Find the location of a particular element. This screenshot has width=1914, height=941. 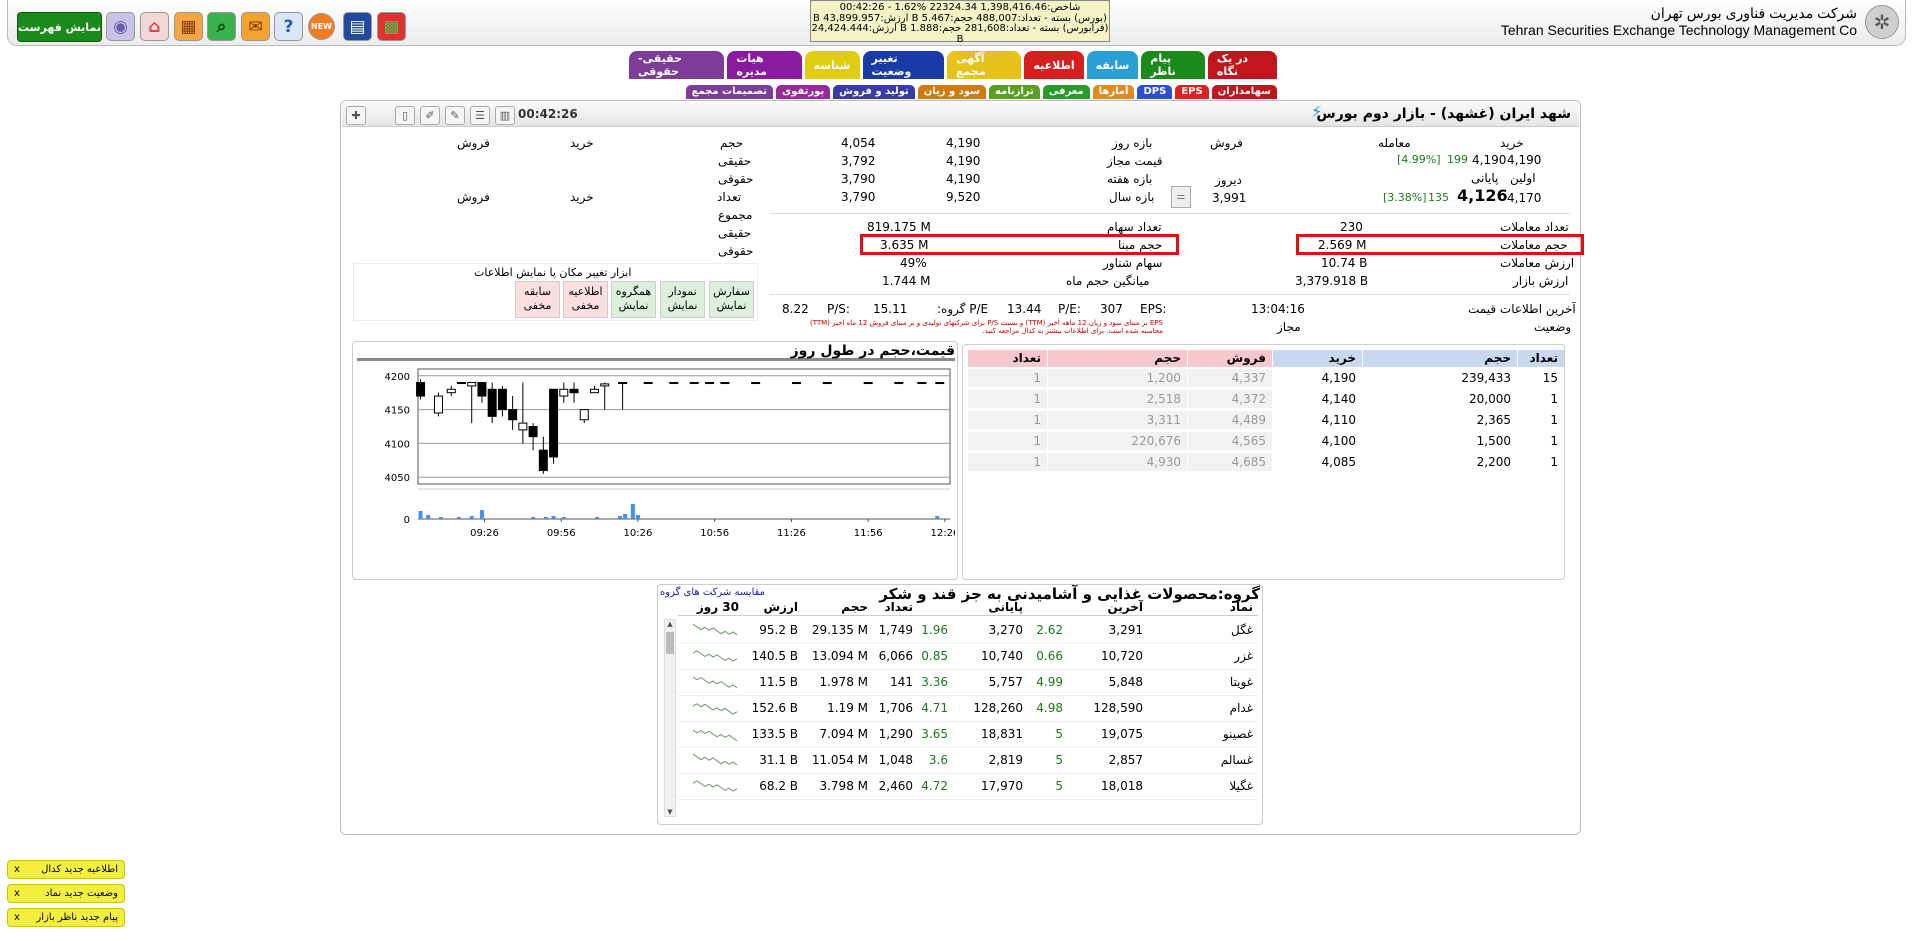

subtab-10: تصمیمات مجمع is located at coordinates (729, 92).